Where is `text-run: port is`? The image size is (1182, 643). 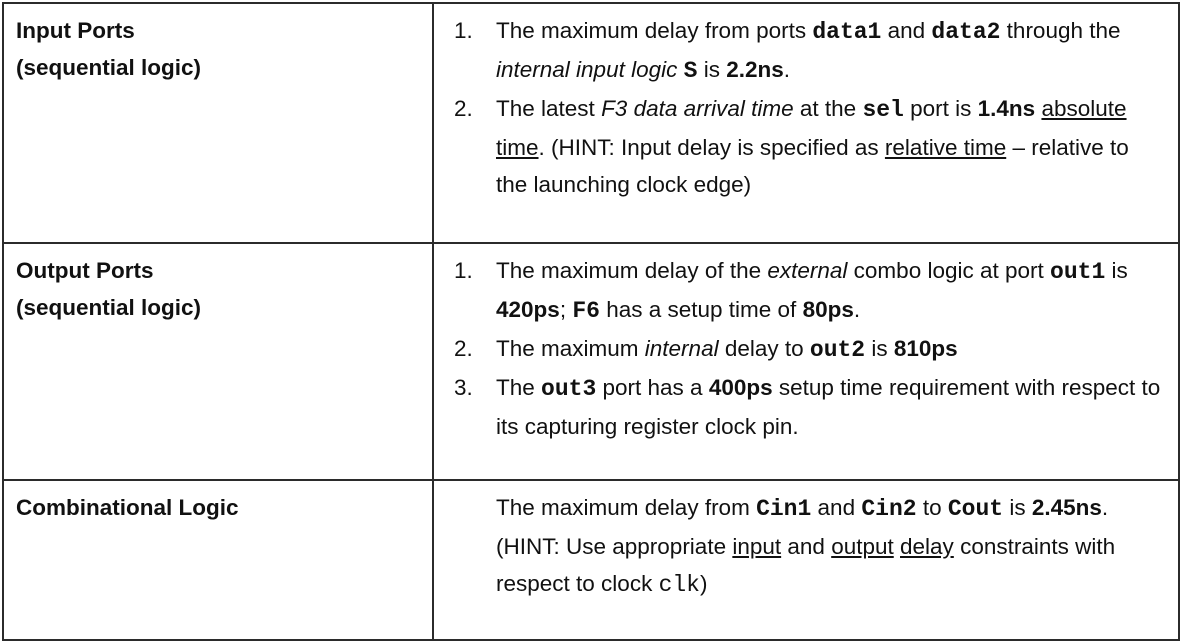
text-run: port is is located at coordinates (940, 108).